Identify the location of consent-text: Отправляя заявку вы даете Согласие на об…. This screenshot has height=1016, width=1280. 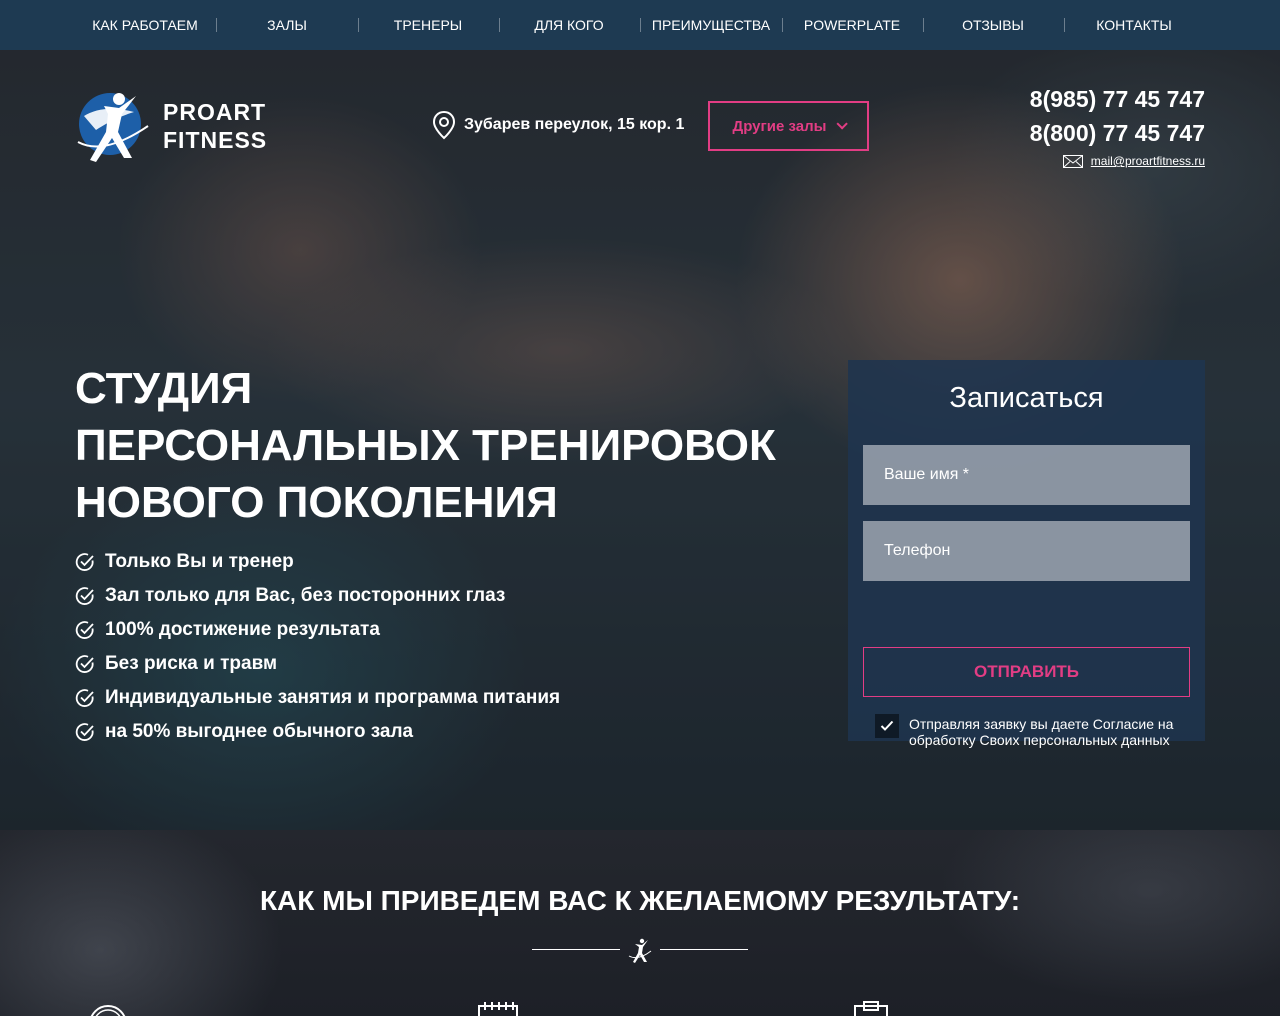
(1041, 732).